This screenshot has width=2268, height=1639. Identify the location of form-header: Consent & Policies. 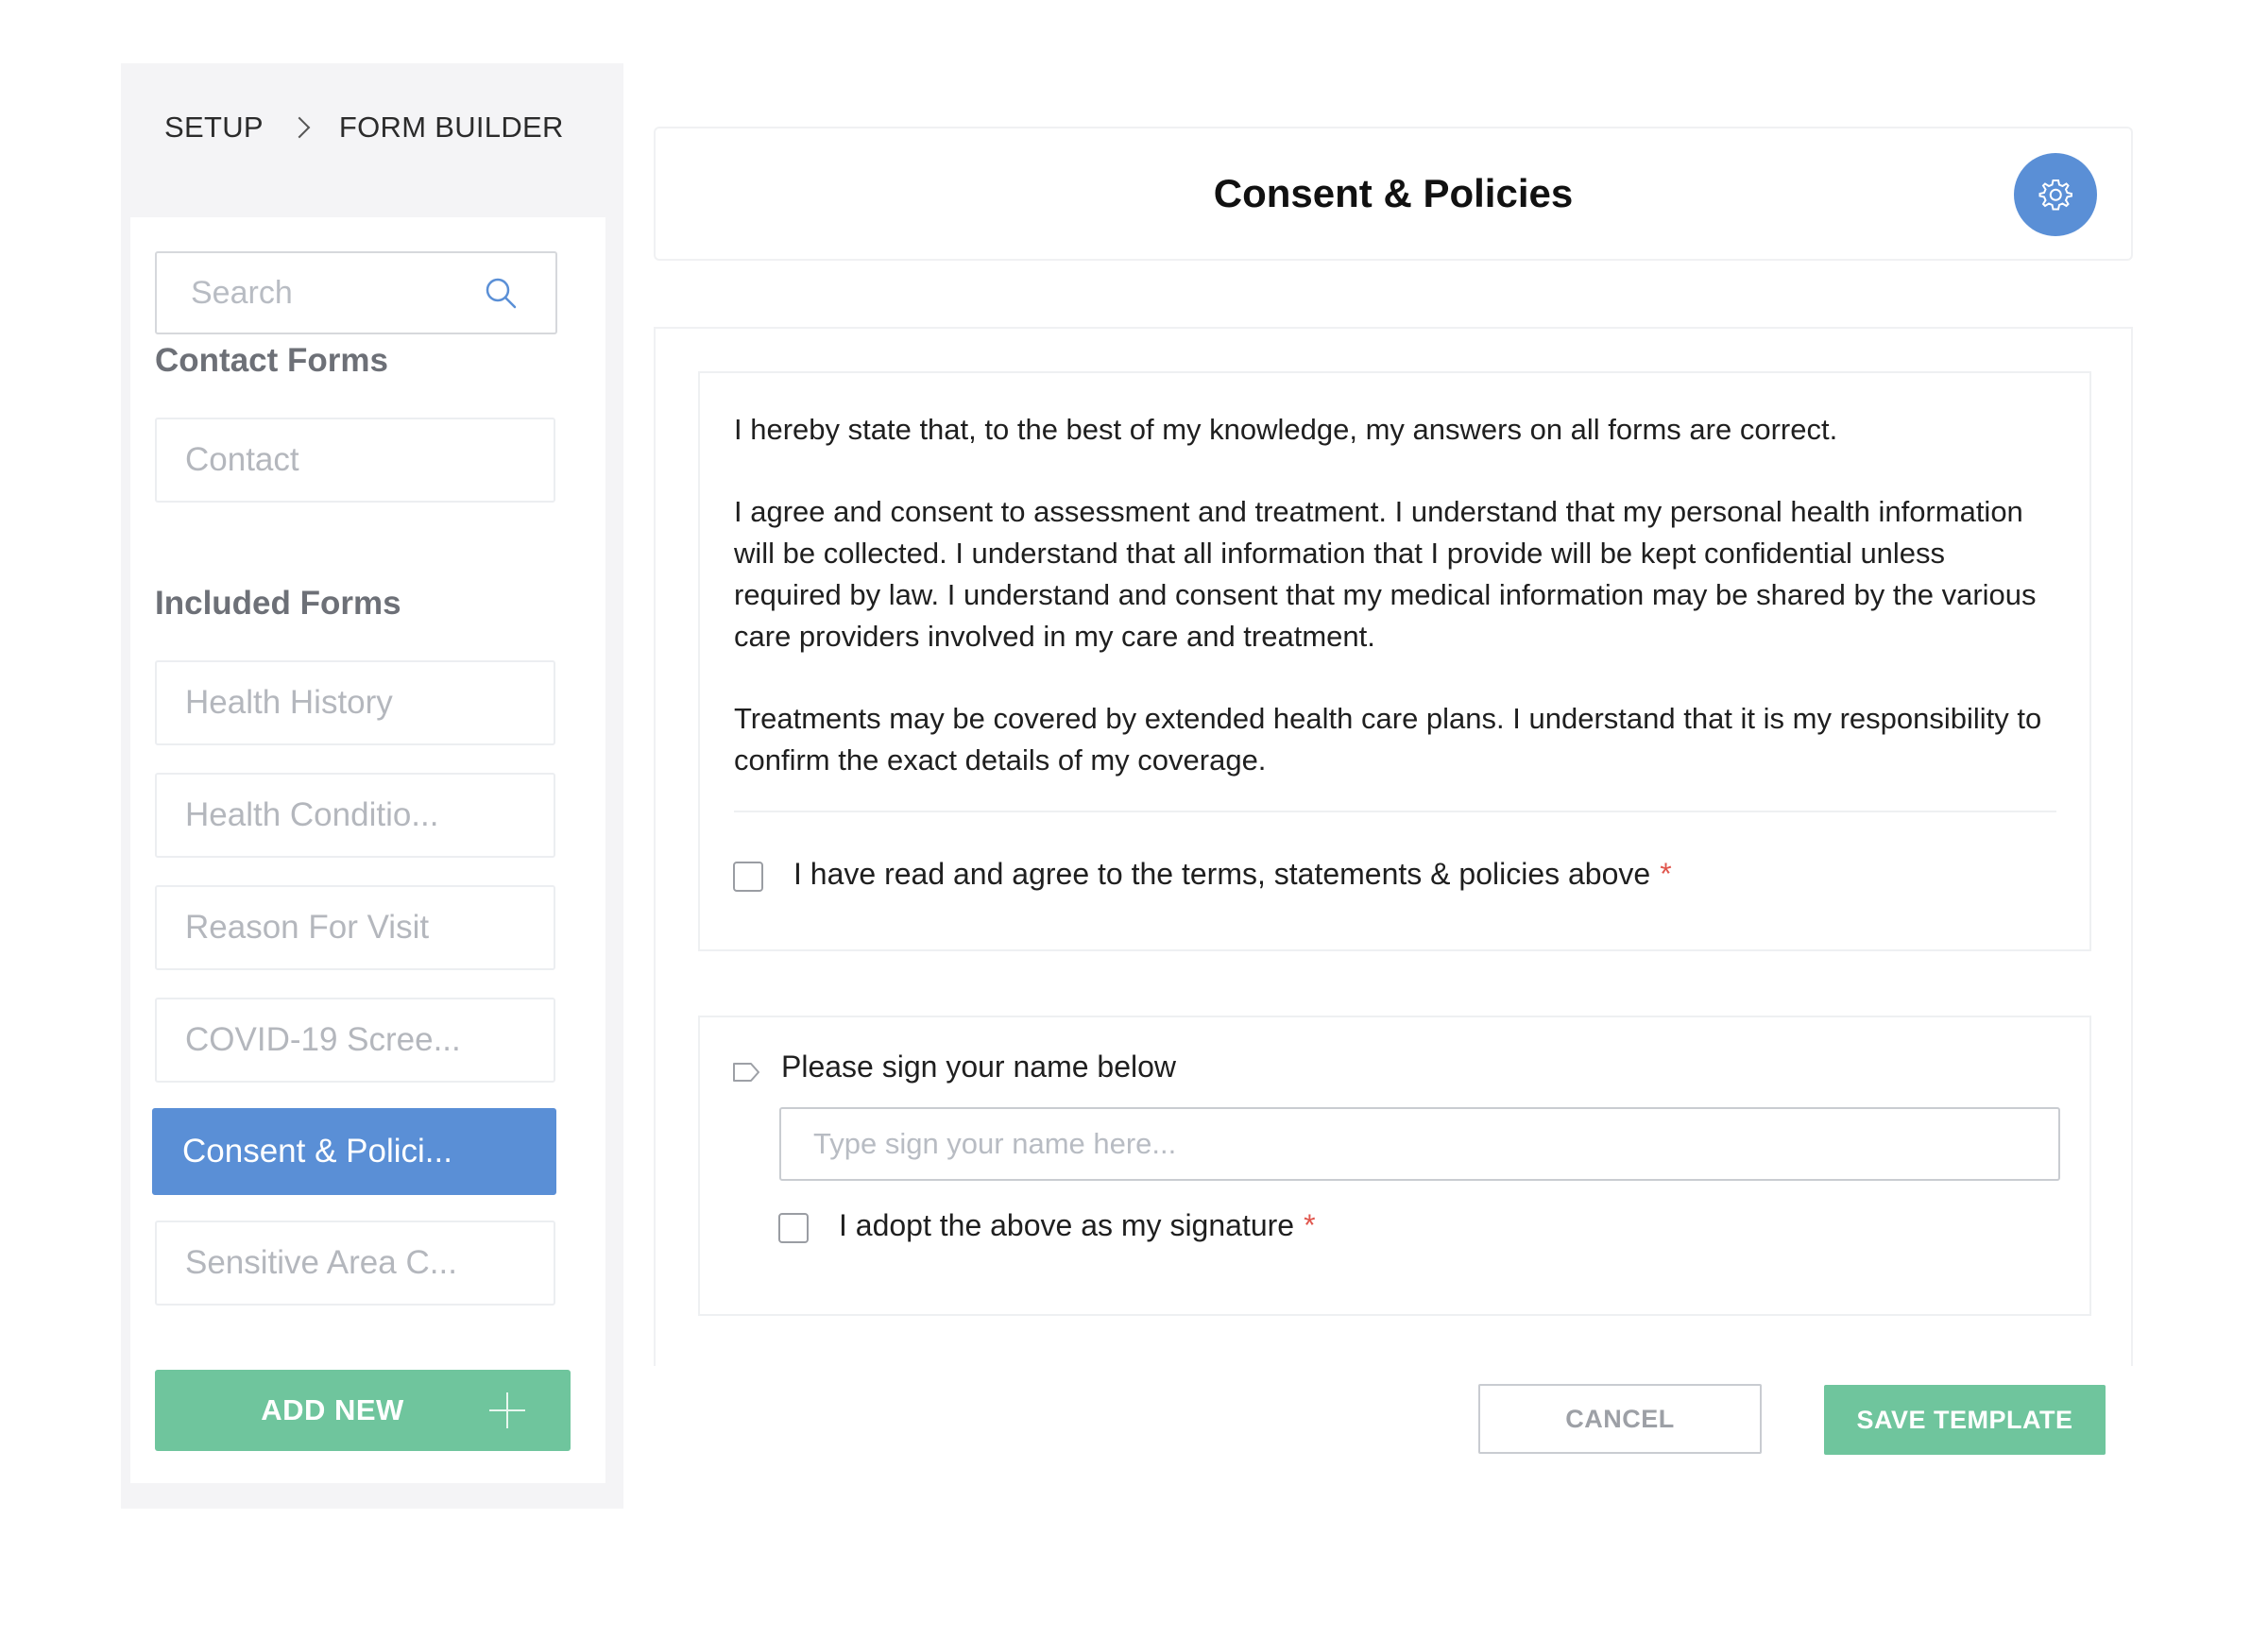
(1393, 194).